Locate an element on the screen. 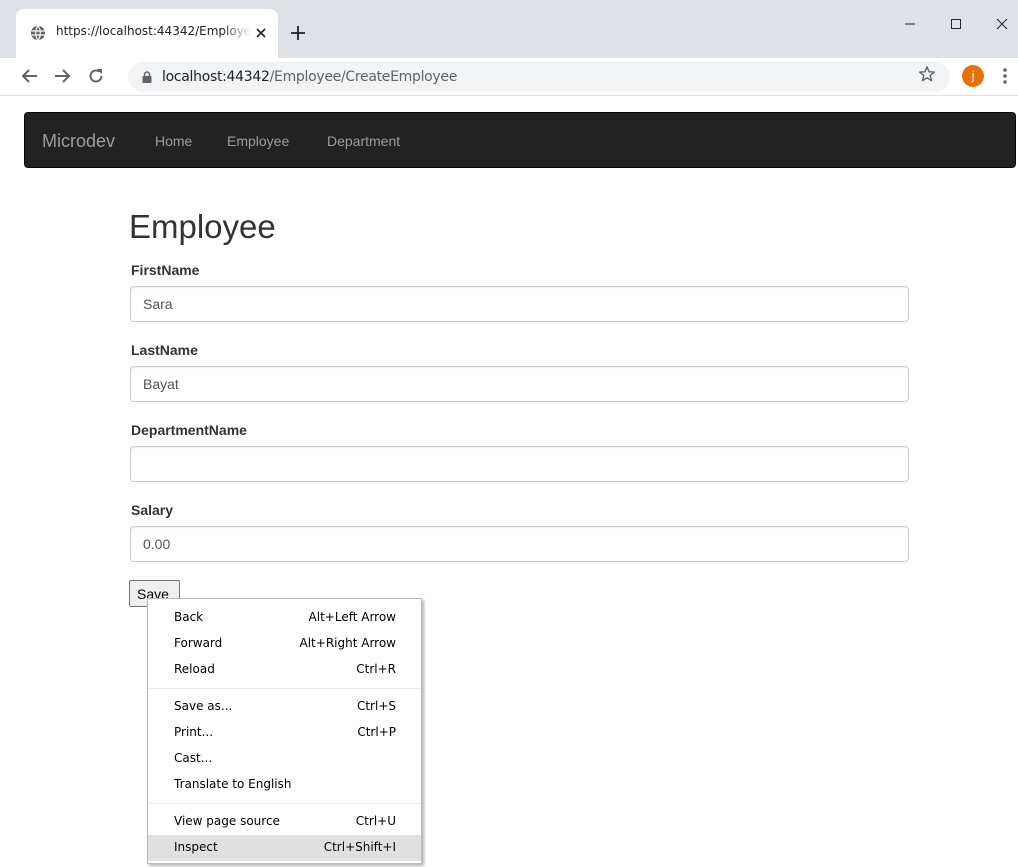  url-host: localhost:44342 is located at coordinates (216, 77).